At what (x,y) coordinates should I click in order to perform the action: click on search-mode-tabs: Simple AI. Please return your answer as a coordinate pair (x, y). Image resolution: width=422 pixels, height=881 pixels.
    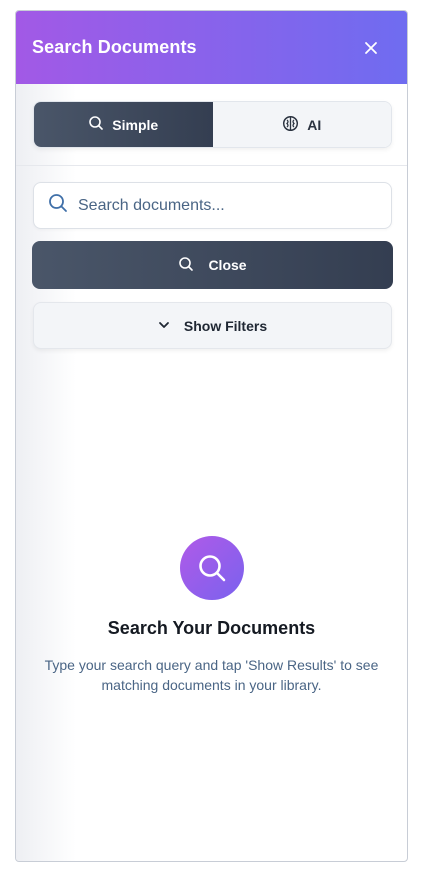
    Looking at the image, I should click on (212, 124).